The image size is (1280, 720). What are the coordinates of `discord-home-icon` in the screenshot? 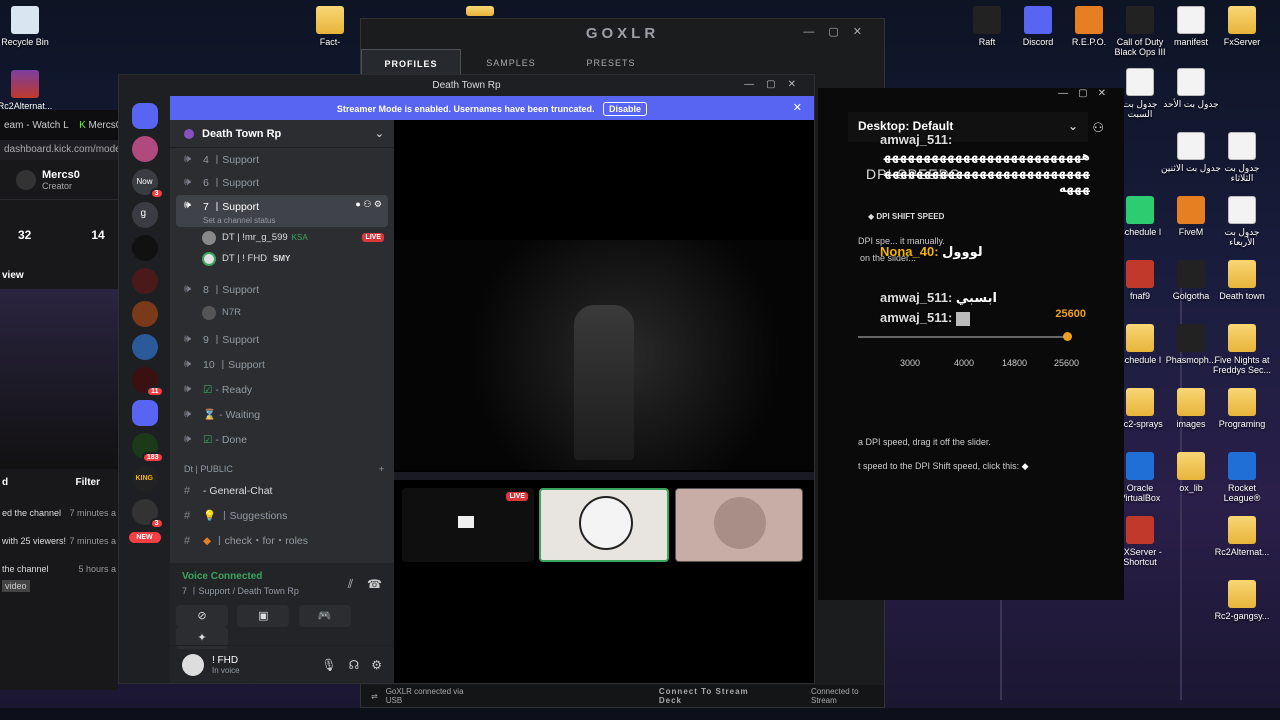 It's located at (144, 116).